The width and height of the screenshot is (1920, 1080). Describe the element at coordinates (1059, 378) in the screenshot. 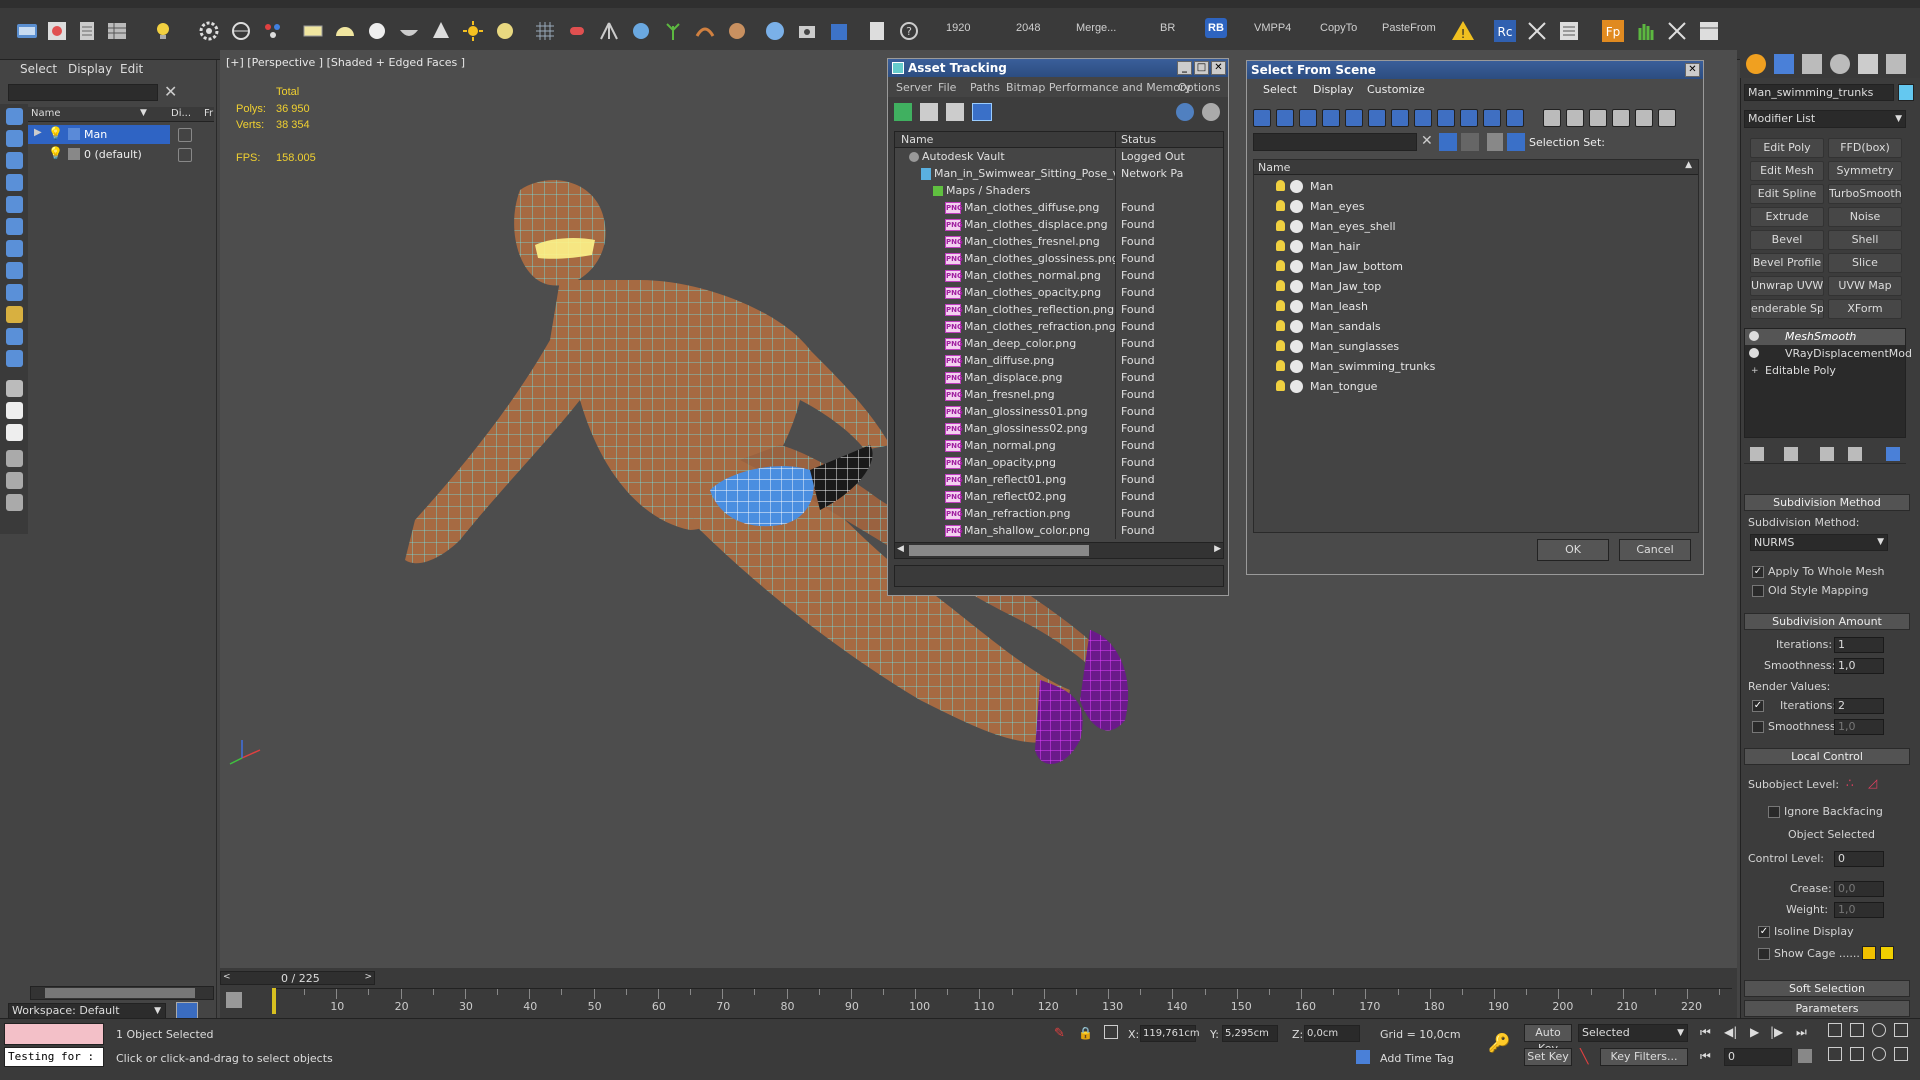

I see `asset-row: PNGMan_displace.png Found` at that location.